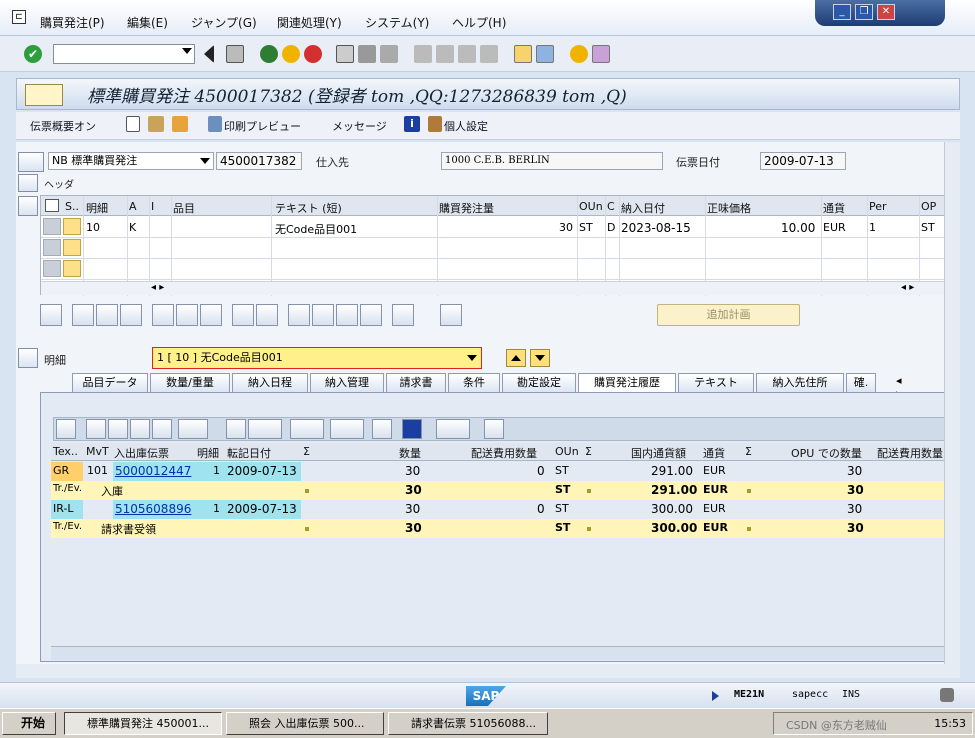 Image resolution: width=975 pixels, height=738 pixels. Describe the element at coordinates (33, 54) in the screenshot. I see `enter-icon: ✔` at that location.